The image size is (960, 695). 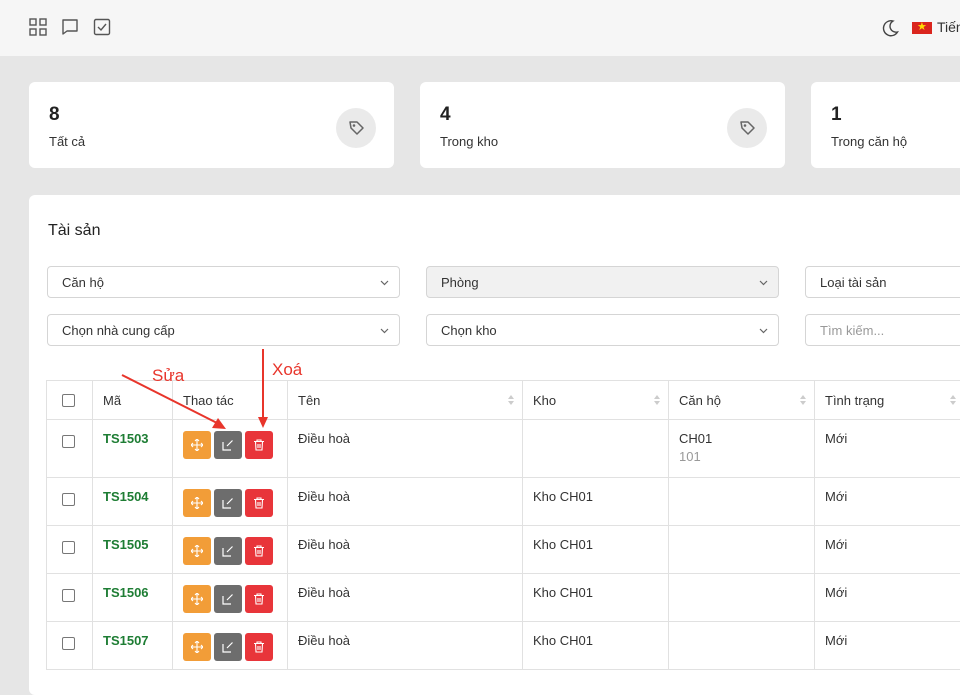 I want to click on moon-icon, so click(x=890, y=28).